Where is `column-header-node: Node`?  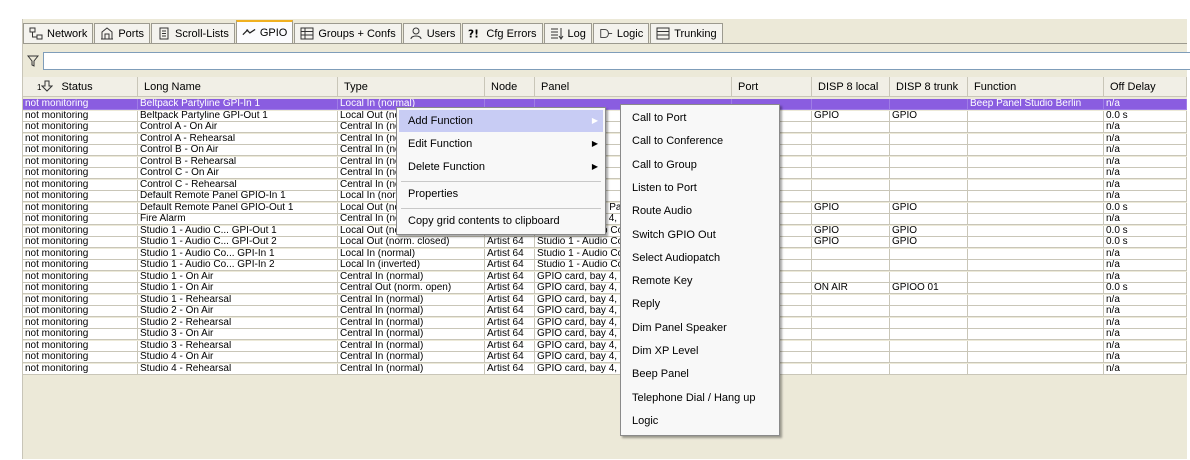 column-header-node: Node is located at coordinates (510, 87).